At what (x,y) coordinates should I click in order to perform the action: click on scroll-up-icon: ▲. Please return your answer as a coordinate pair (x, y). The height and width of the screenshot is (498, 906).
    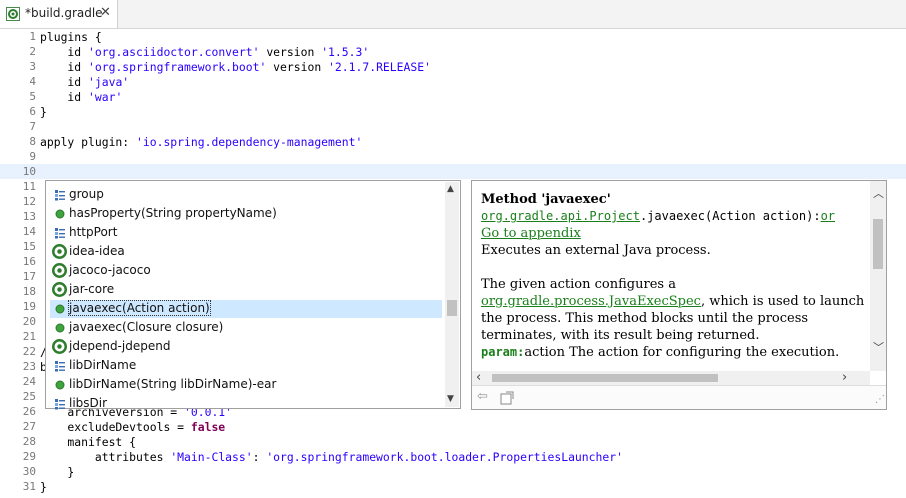
    Looking at the image, I should click on (450, 189).